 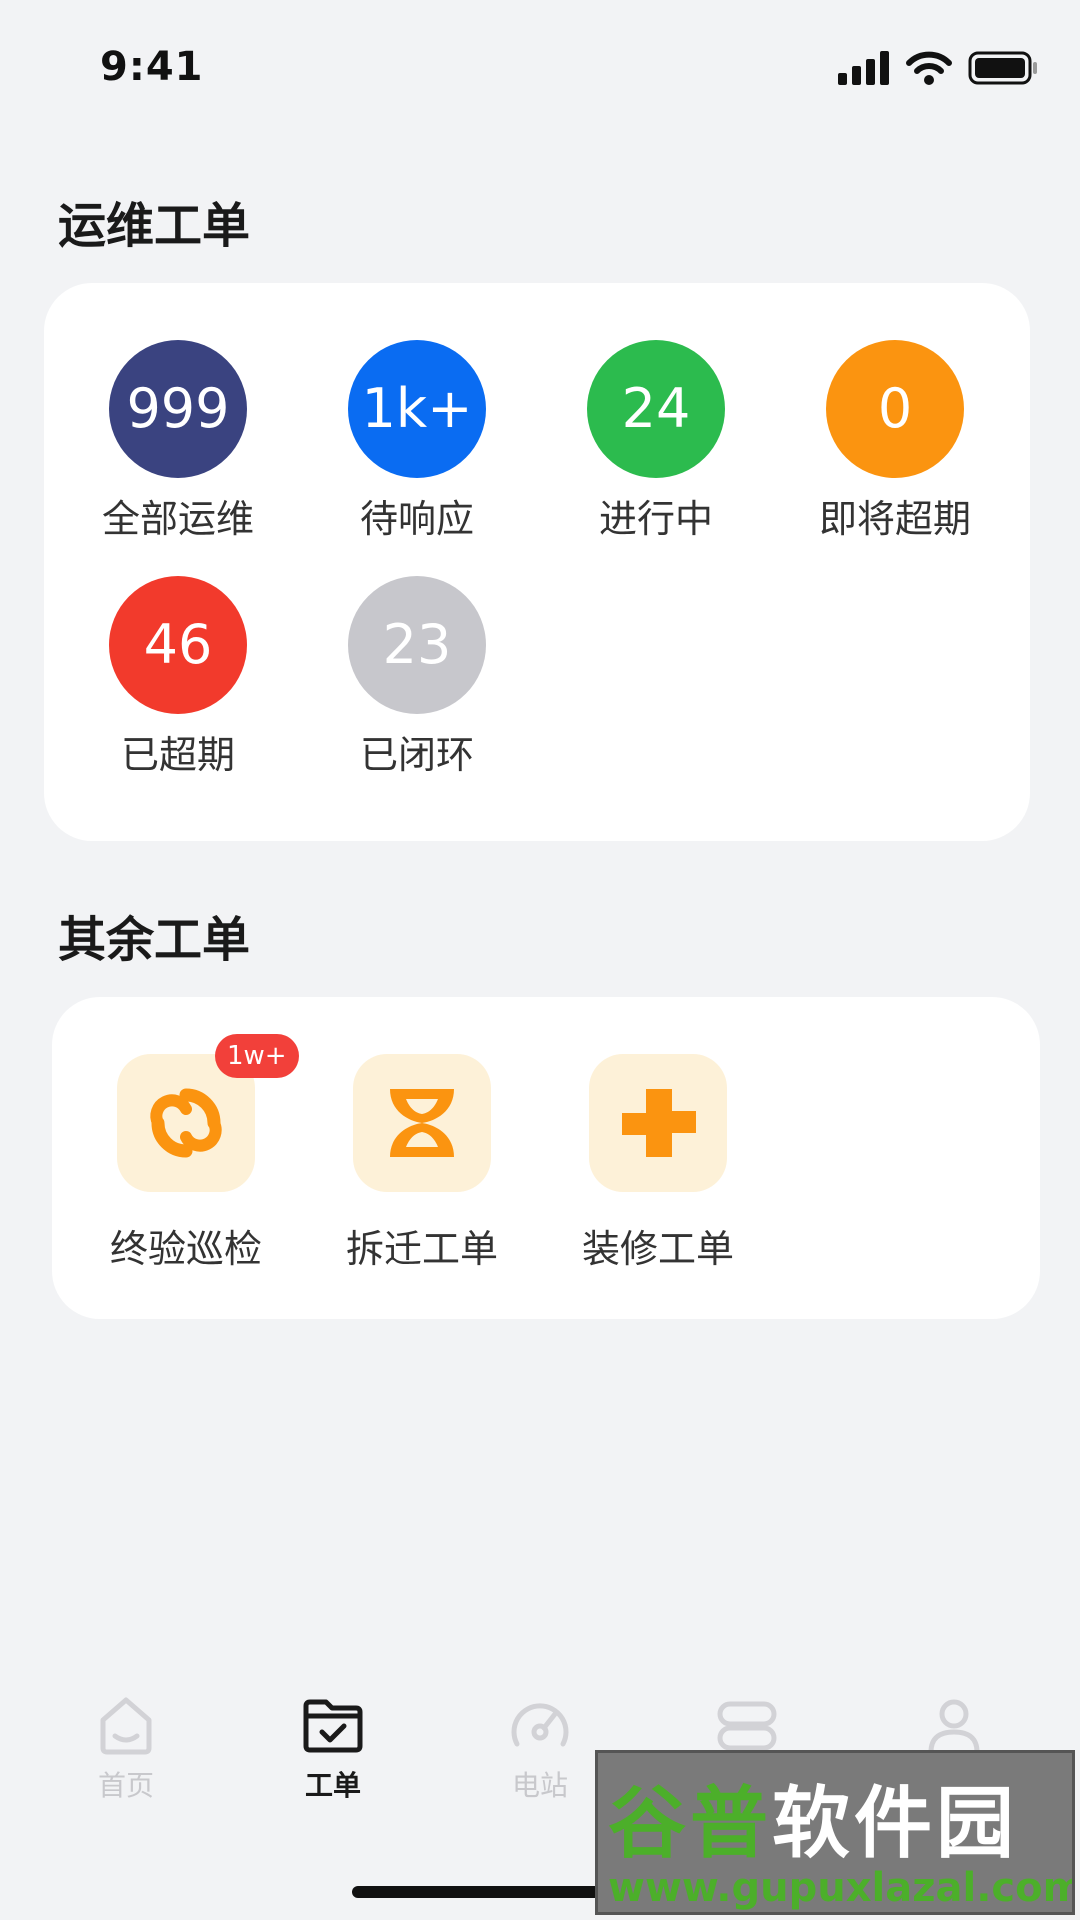 I want to click on count-badge: 1w+, so click(x=257, y=1056).